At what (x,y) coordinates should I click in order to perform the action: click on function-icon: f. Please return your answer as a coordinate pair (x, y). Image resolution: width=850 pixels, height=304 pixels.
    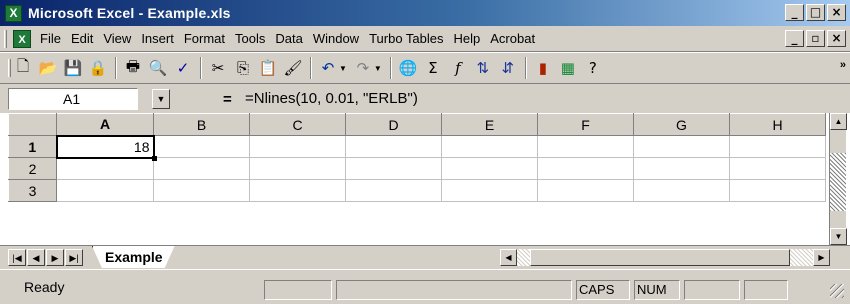
    Looking at the image, I should click on (458, 68).